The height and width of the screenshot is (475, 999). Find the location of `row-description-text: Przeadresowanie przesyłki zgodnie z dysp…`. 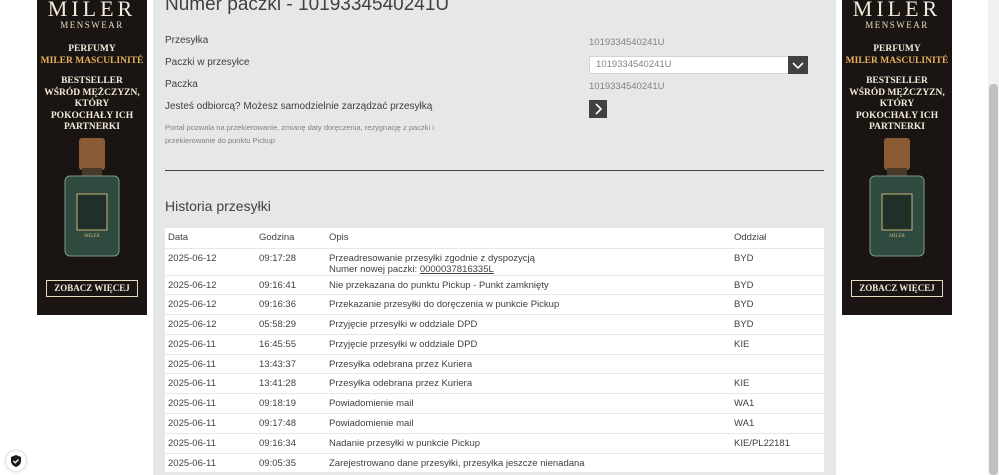

row-description-text: Przeadresowanie przesyłki zgodnie z dysp… is located at coordinates (432, 258).